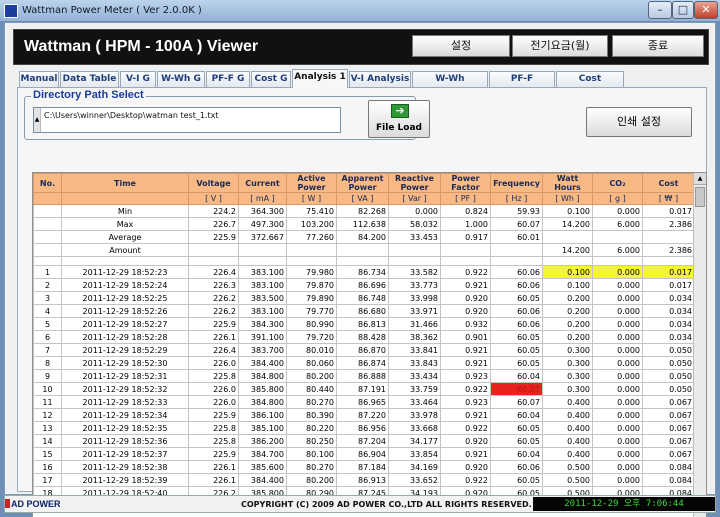 Image resolution: width=720 pixels, height=517 pixels. I want to click on table-cell: 77.260, so click(311, 237).